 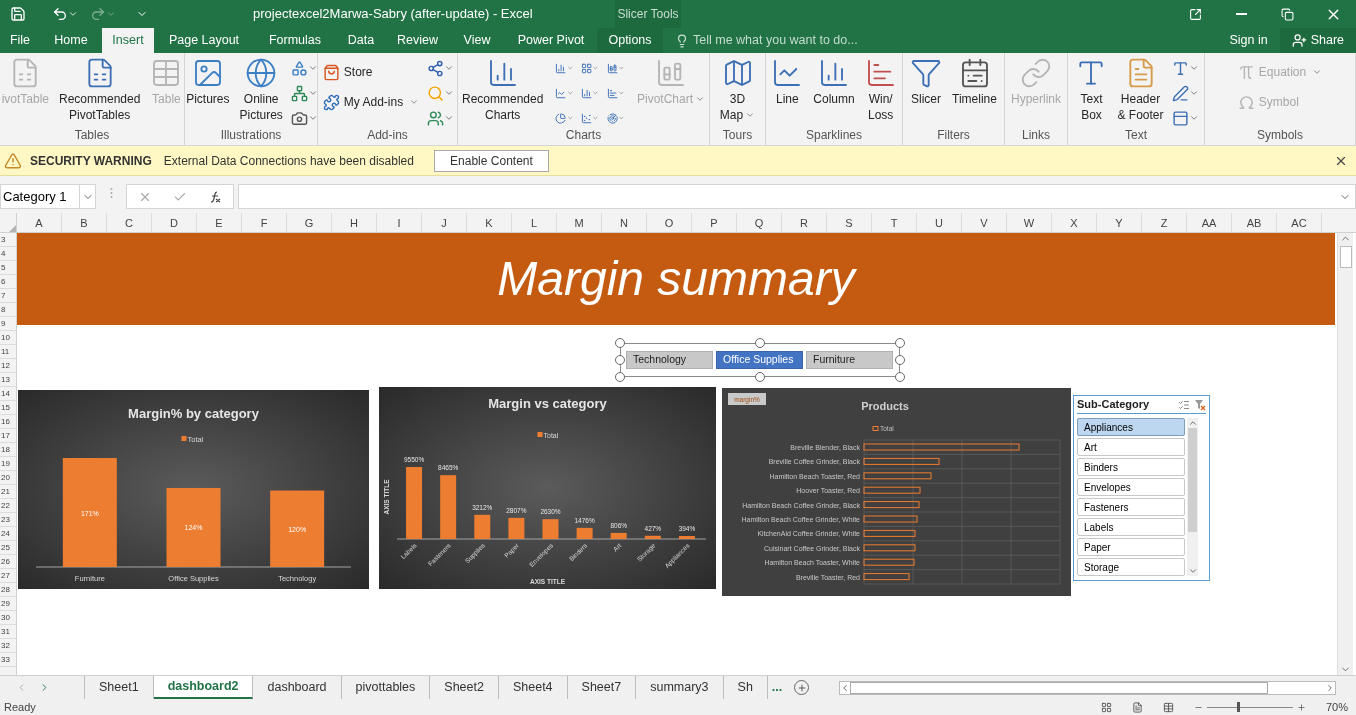 What do you see at coordinates (20, 40) in the screenshot?
I see `ribbon-tab: File` at bounding box center [20, 40].